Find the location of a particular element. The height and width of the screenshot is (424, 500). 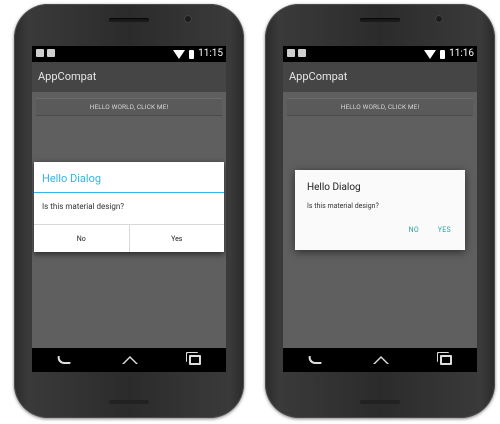

status-bar: 11:15 is located at coordinates (129, 54).